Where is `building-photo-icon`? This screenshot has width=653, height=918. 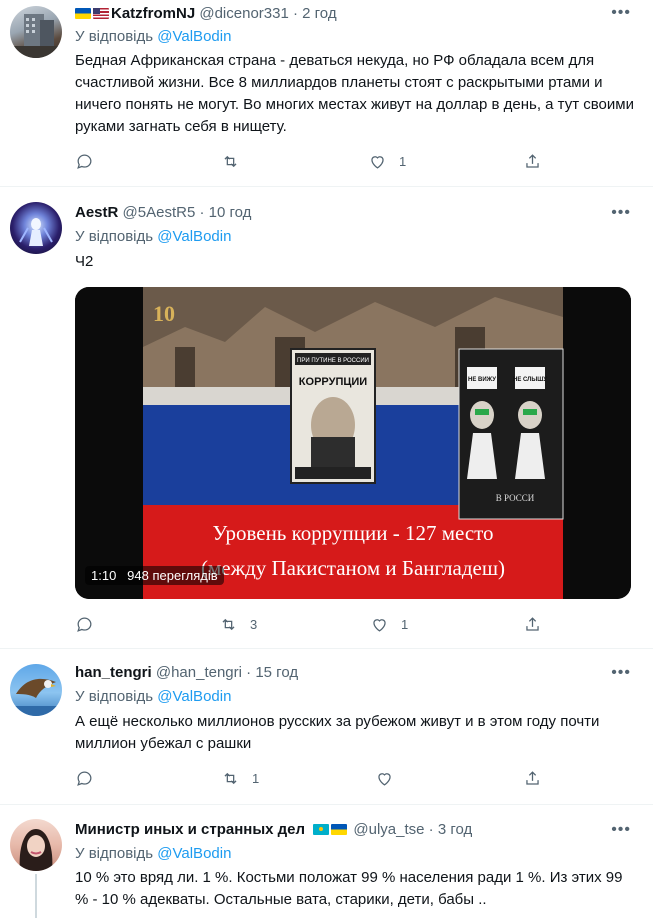 building-photo-icon is located at coordinates (36, 36).